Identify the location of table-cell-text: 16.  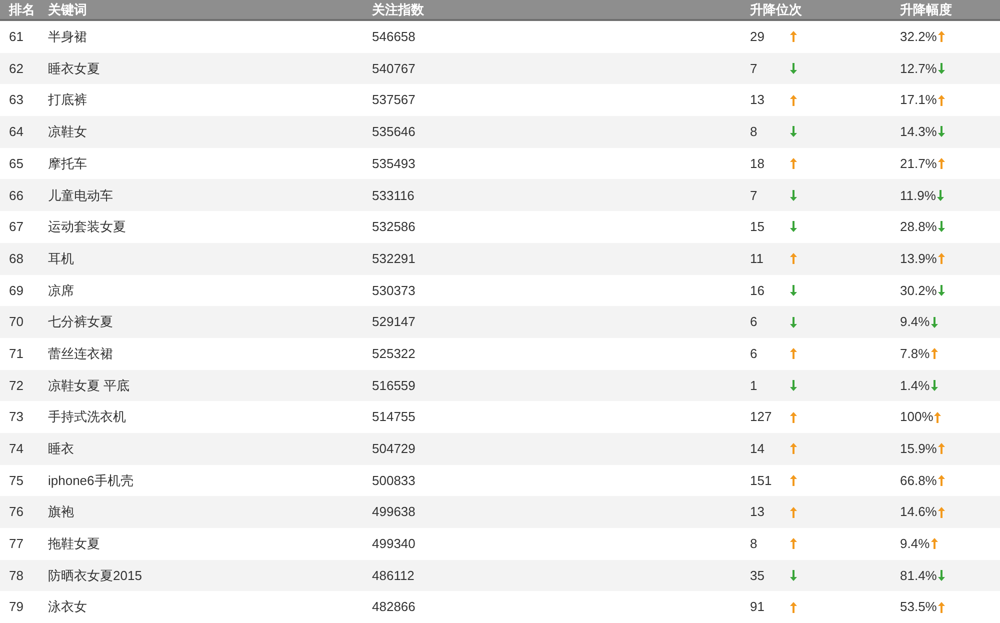
(758, 291).